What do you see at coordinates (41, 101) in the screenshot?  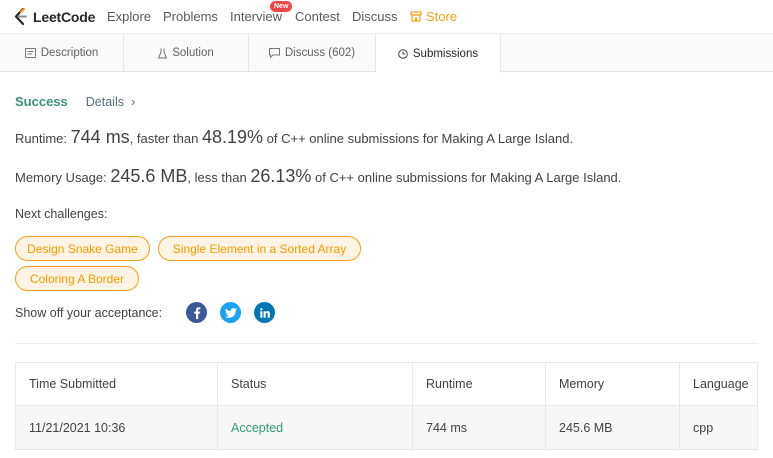 I see `success-status: Success` at bounding box center [41, 101].